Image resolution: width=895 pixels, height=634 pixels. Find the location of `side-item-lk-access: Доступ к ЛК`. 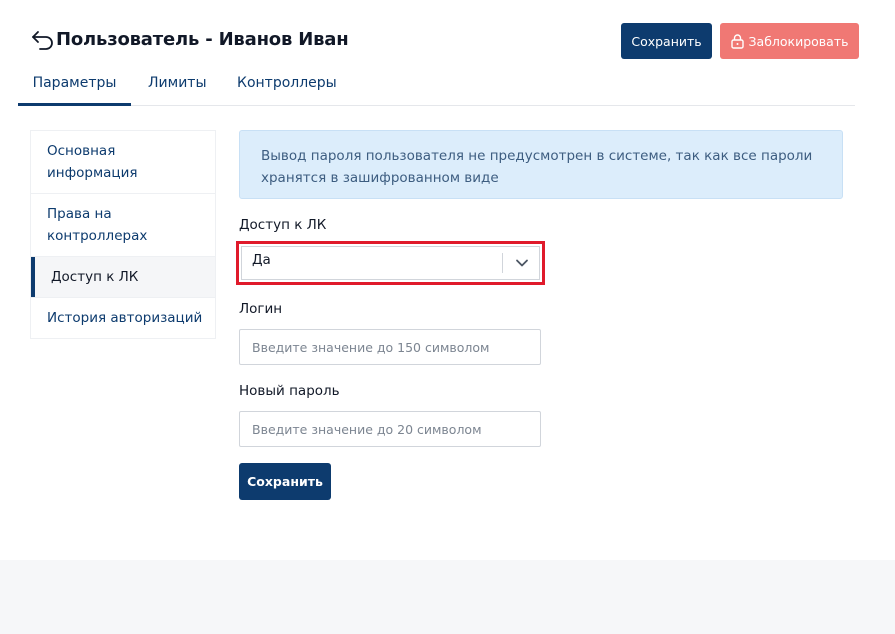

side-item-lk-access: Доступ к ЛК is located at coordinates (123, 277).